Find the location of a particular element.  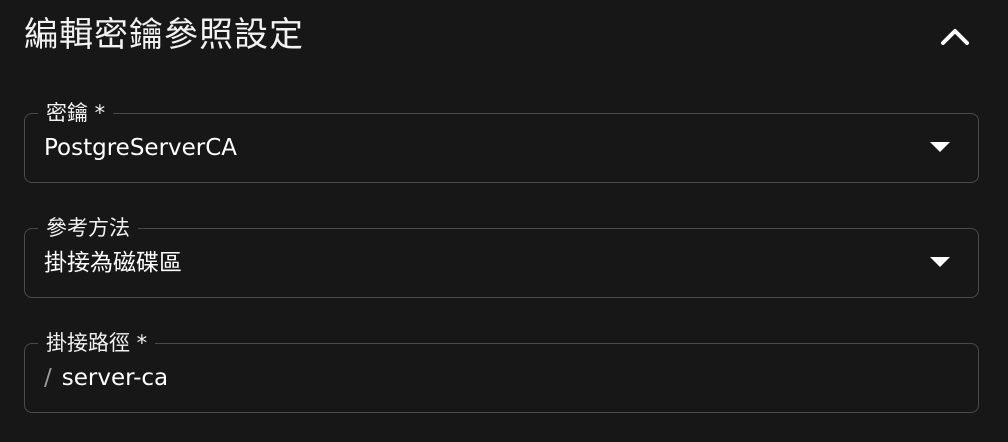

collapse-button is located at coordinates (955, 36).